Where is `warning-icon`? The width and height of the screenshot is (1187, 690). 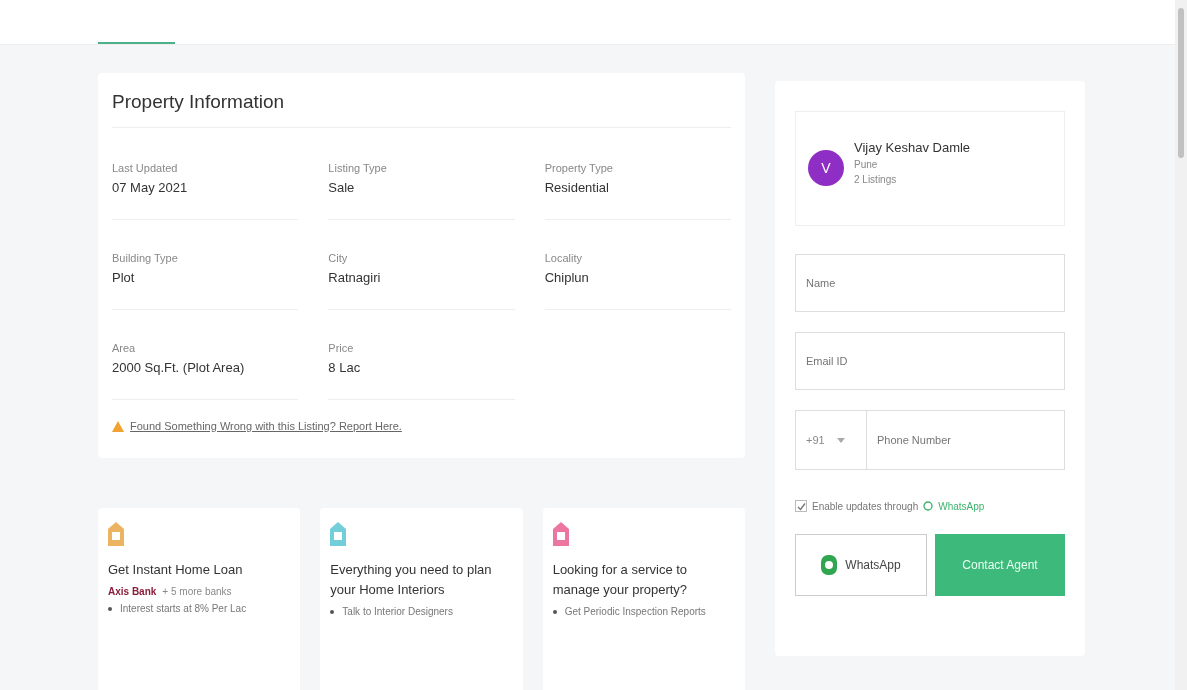 warning-icon is located at coordinates (118, 426).